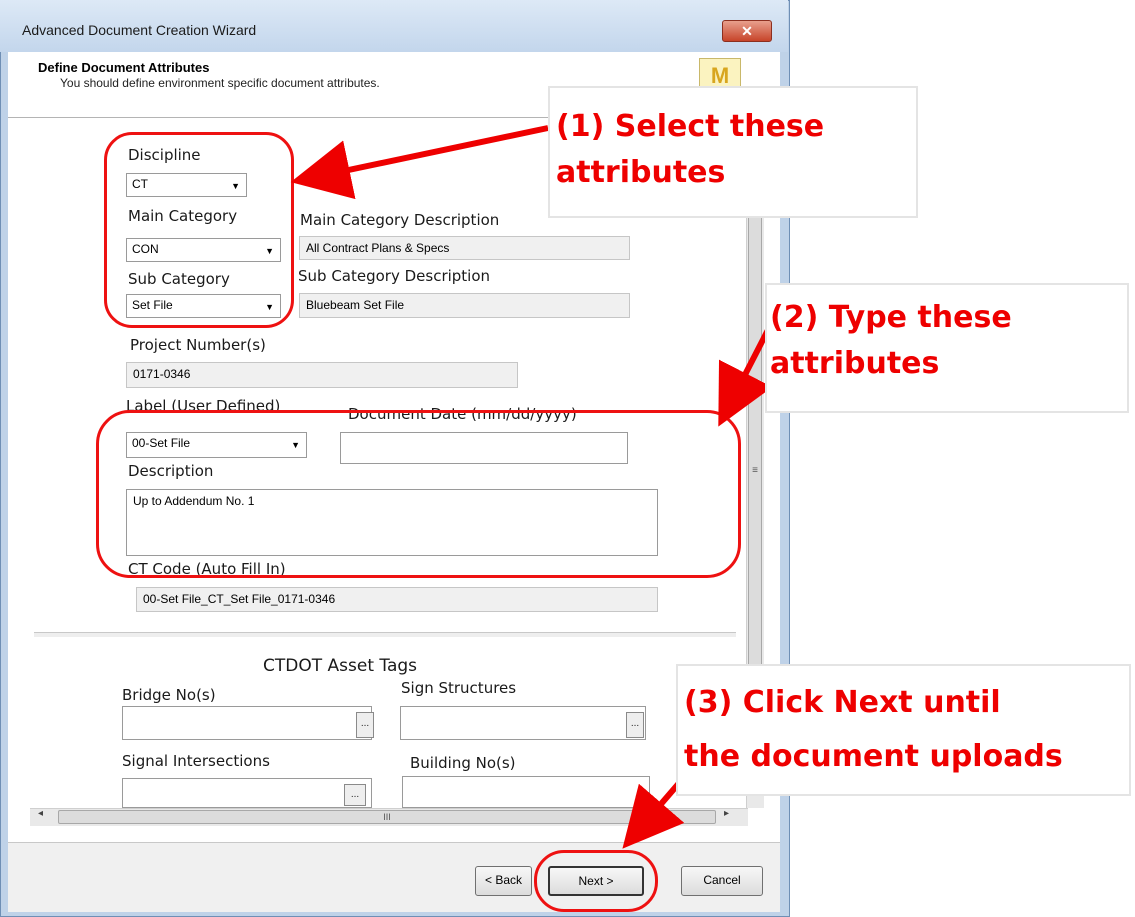 The width and height of the screenshot is (1135, 917). I want to click on callout-step3-line1: (3) Click Next until, so click(842, 702).